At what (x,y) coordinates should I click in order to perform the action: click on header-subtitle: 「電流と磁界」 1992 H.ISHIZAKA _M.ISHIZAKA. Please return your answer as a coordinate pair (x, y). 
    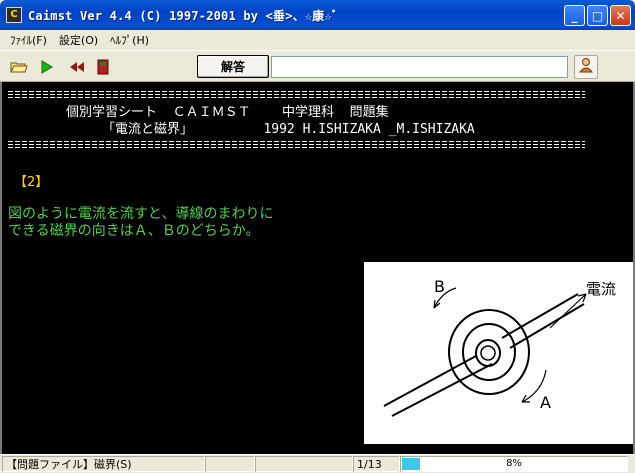
    Looking at the image, I should click on (288, 129).